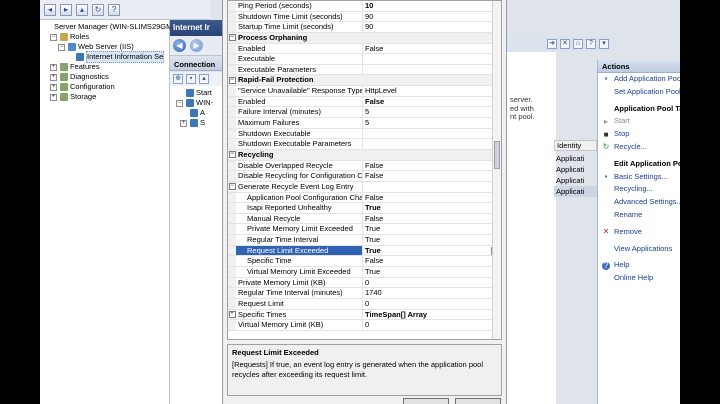 This screenshot has width=720, height=404. I want to click on property-row: Isapi Reported Unhealthy True, so click(364, 208).